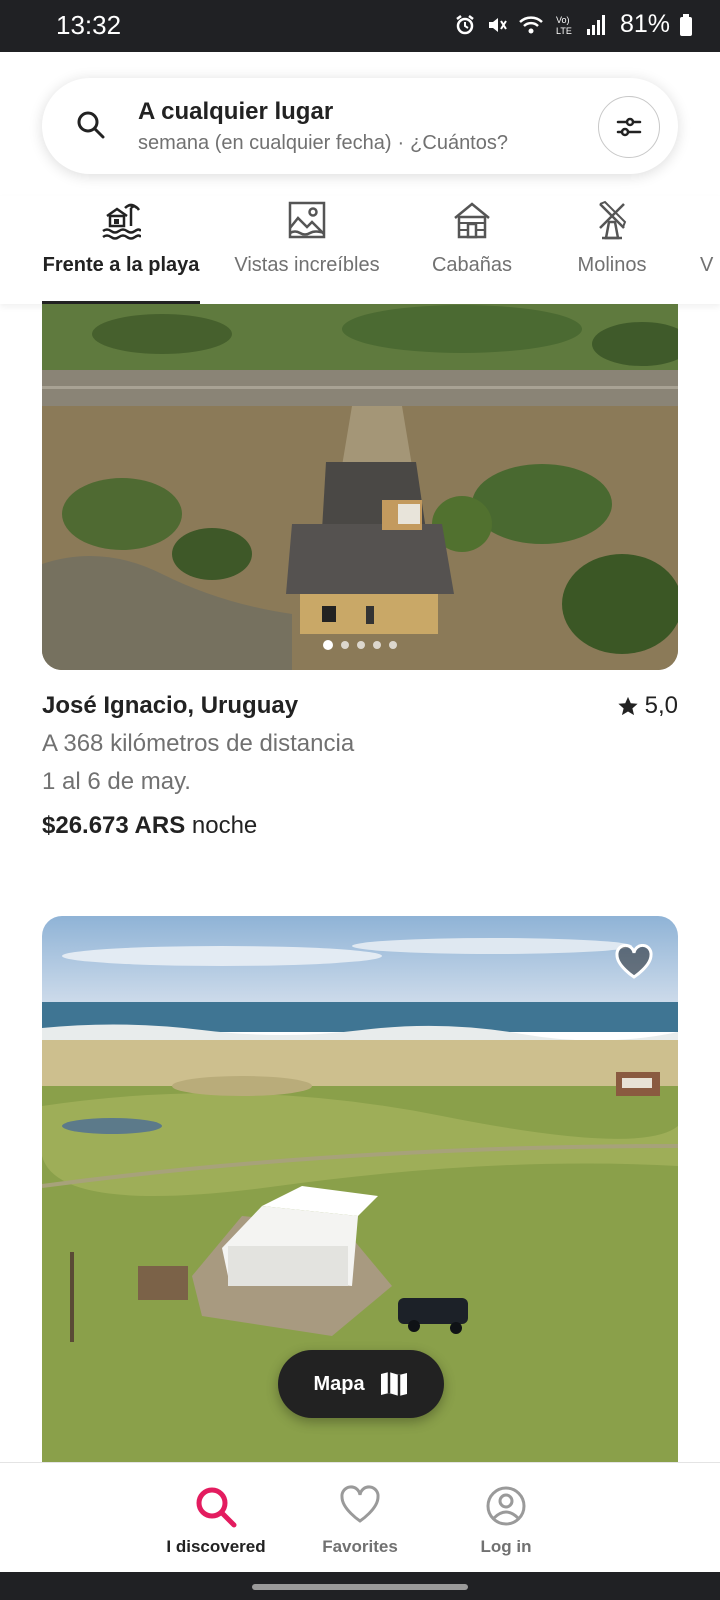 Image resolution: width=720 pixels, height=1600 pixels. I want to click on listing-price: $26.673 ARS noche, so click(149, 826).